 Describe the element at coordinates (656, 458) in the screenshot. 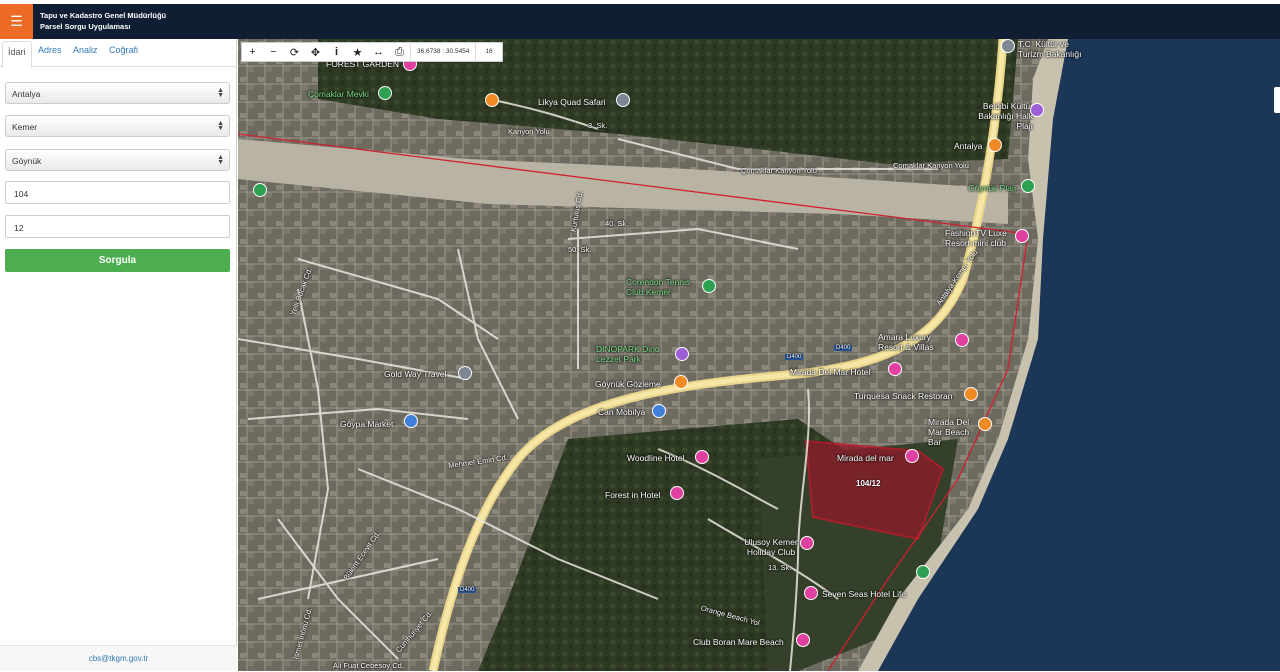

I see `map-label: Woodline Hotel` at that location.